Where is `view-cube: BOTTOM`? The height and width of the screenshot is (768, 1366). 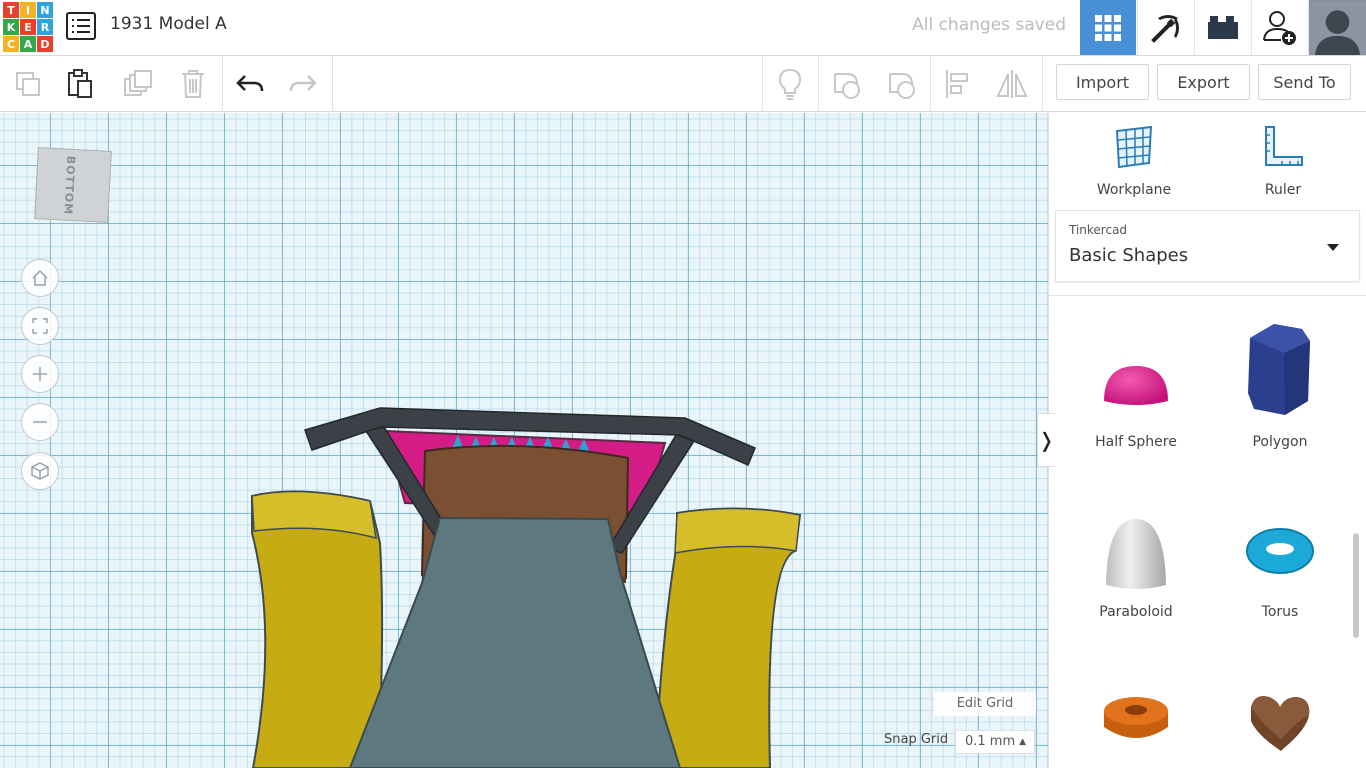
view-cube: BOTTOM is located at coordinates (73, 185).